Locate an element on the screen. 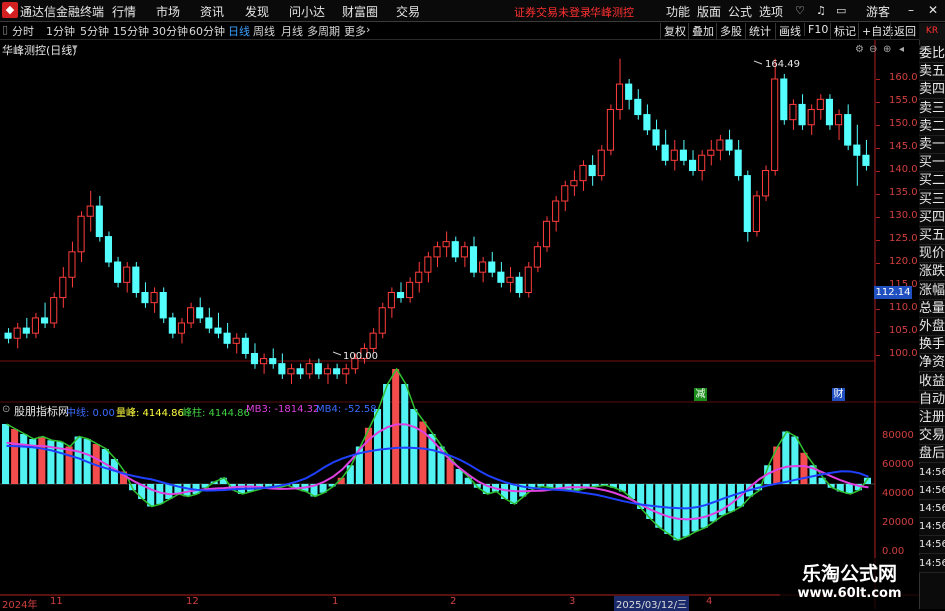  quote-field: 卖四 is located at coordinates (932, 90).